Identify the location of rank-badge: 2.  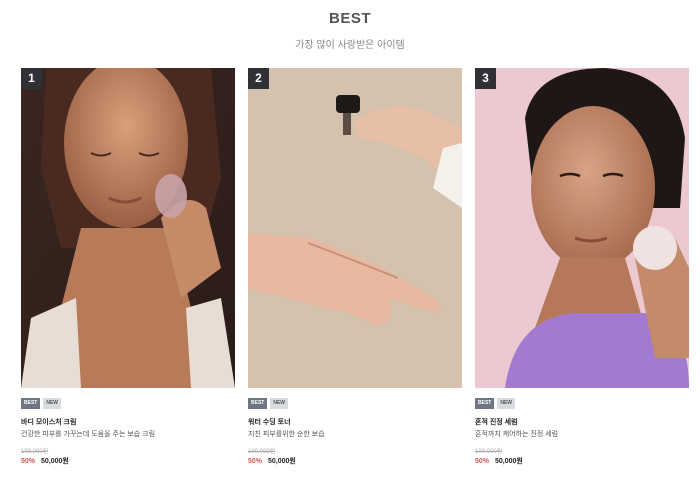
(258, 78).